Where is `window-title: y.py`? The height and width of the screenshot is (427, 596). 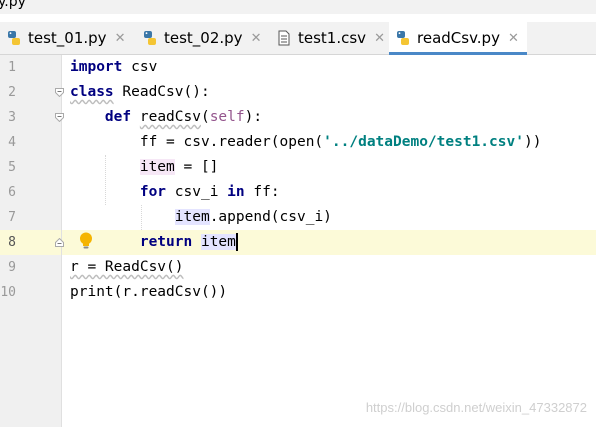 window-title: y.py is located at coordinates (13, 5).